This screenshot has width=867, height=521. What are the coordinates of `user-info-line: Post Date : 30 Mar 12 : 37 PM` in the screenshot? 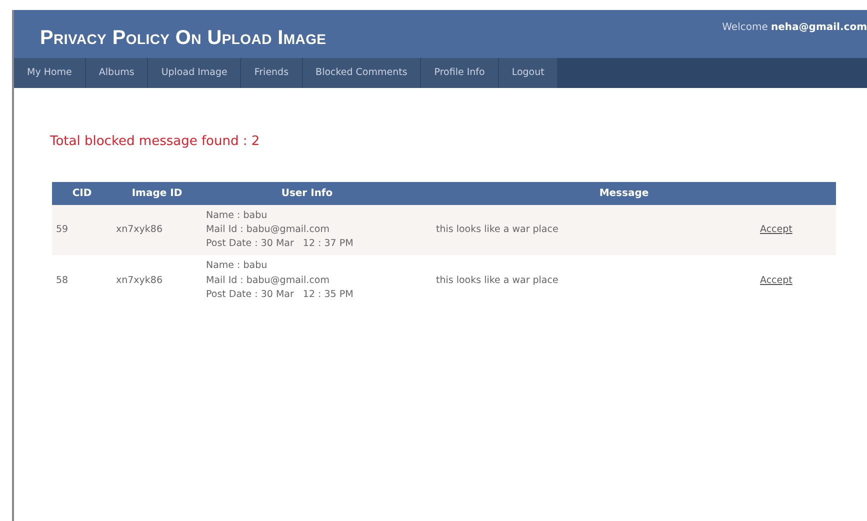 It's located at (280, 244).